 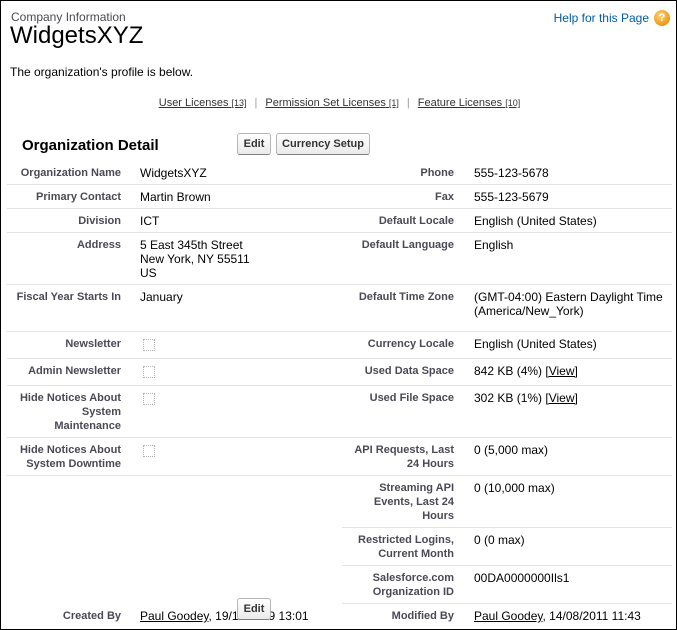 What do you see at coordinates (173, 173) in the screenshot?
I see `field-value: WidgetsXYZ` at bounding box center [173, 173].